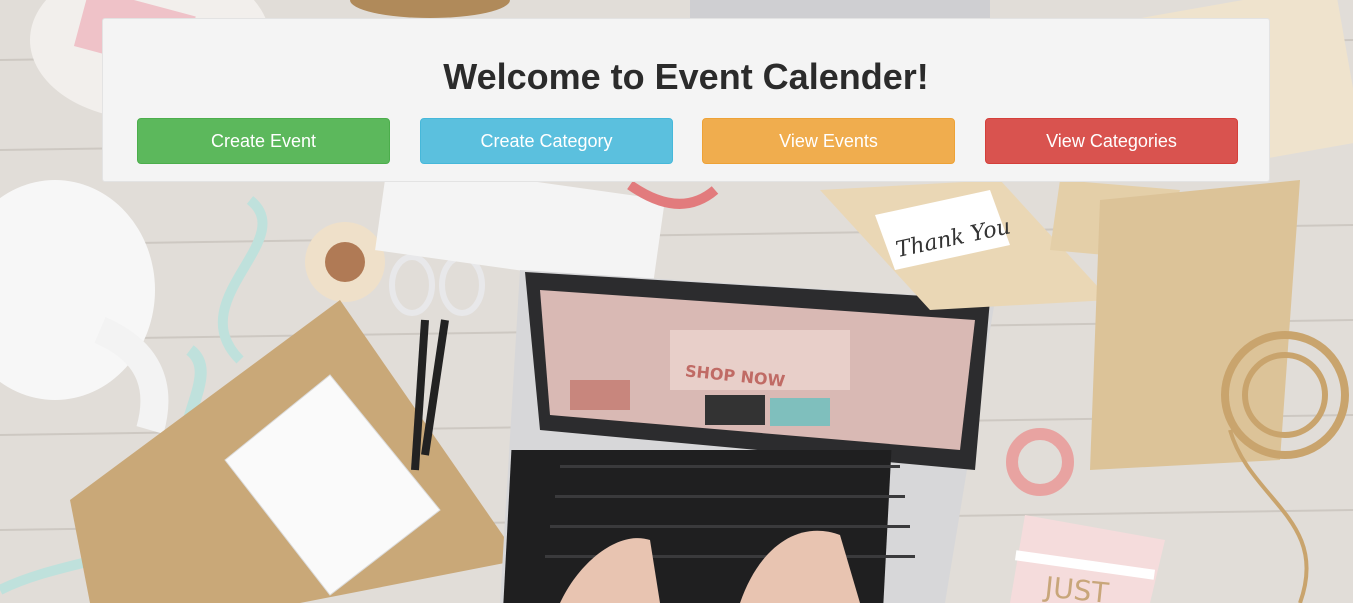  I want to click on create-category-button: Create Category, so click(546, 141).